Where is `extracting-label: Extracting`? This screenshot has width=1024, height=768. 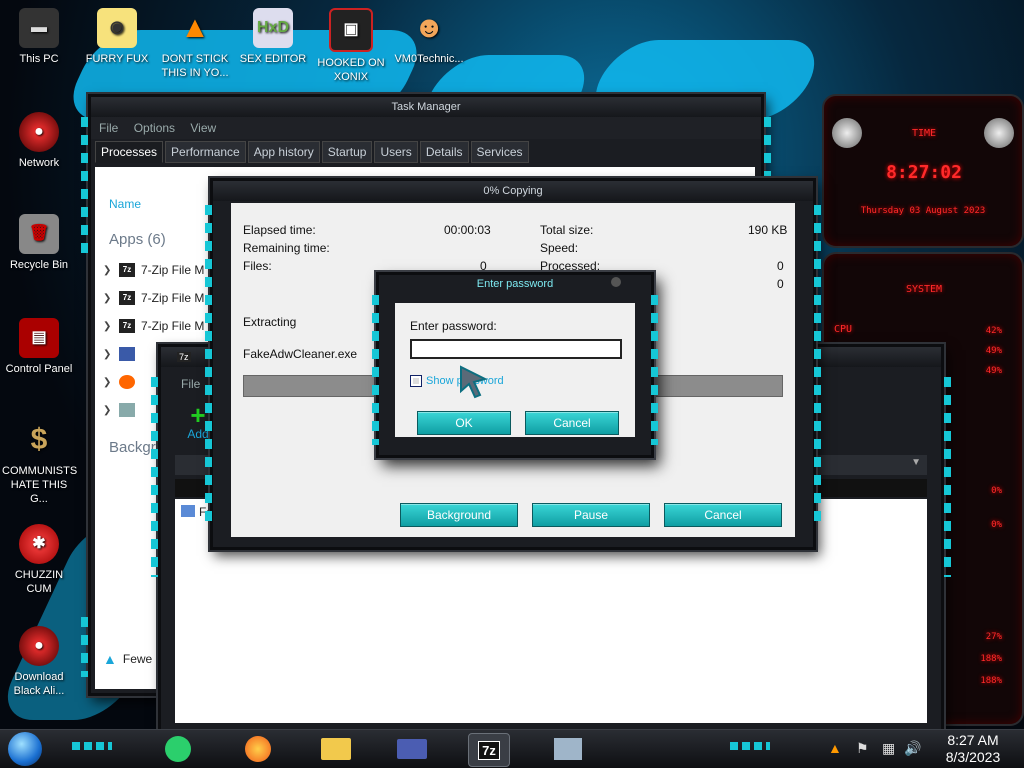
extracting-label: Extracting is located at coordinates (270, 322).